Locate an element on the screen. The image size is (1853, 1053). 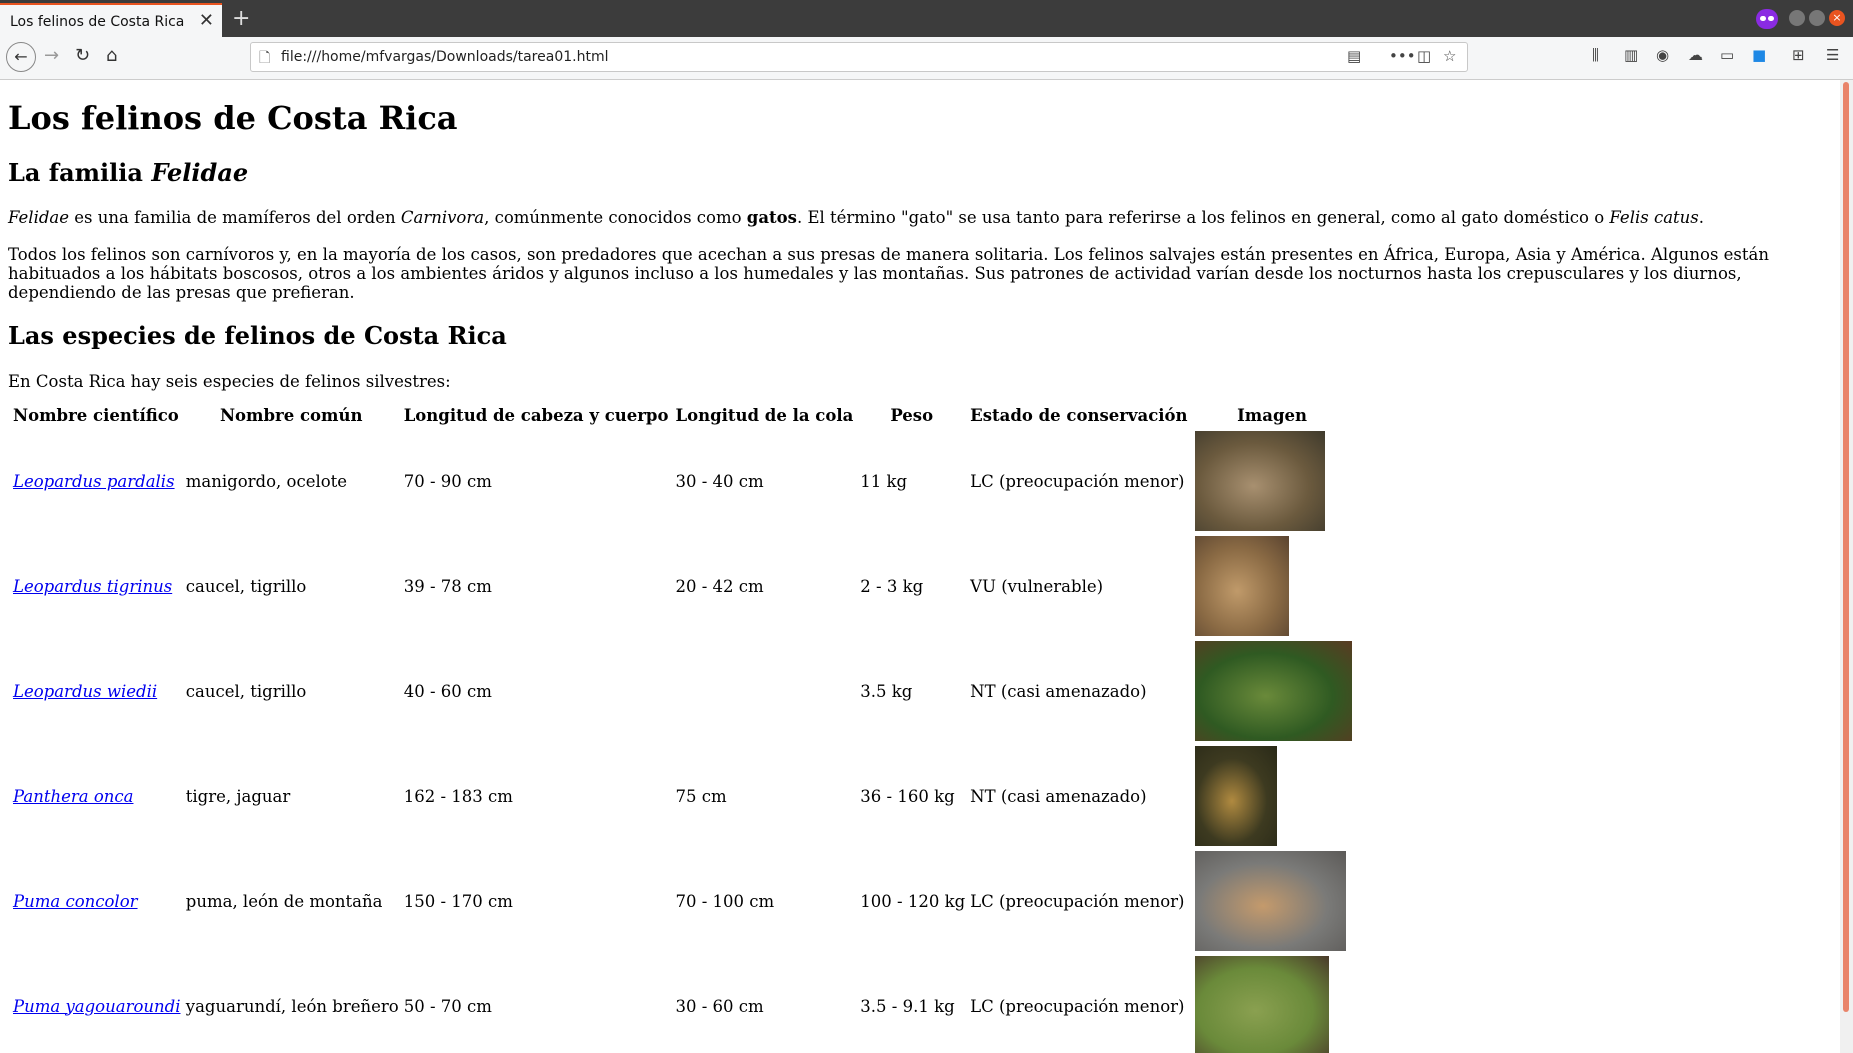
reload-icon: ↻ is located at coordinates (82, 55).